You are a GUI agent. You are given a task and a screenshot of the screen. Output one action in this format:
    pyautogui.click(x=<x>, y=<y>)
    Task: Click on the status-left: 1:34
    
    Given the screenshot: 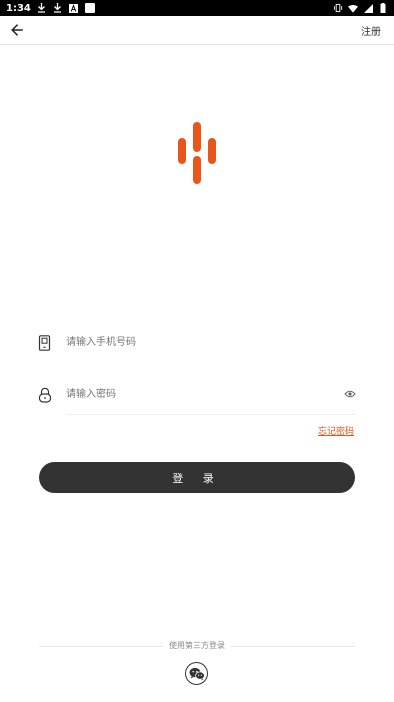 What is the action you would take?
    pyautogui.click(x=50, y=8)
    